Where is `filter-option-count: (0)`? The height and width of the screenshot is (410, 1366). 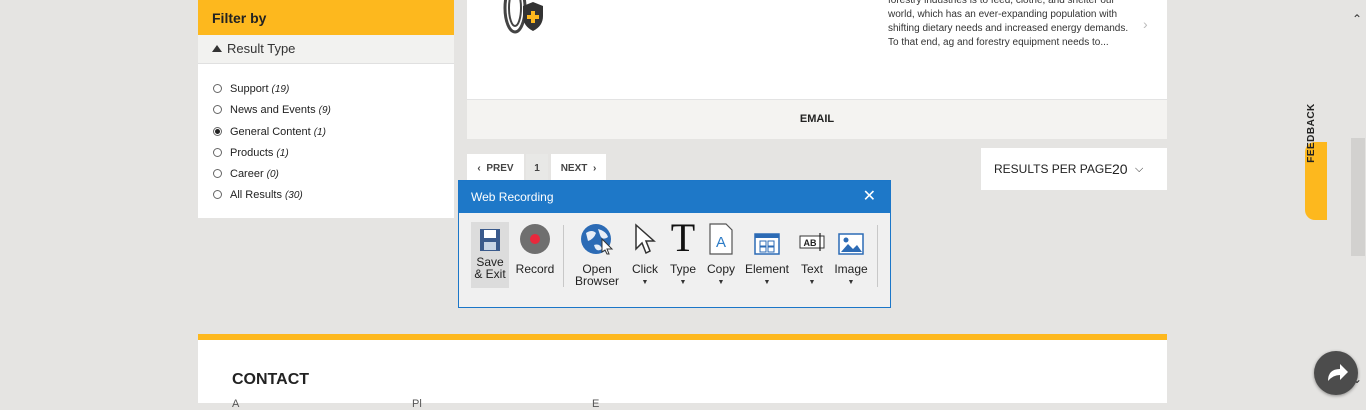 filter-option-count: (0) is located at coordinates (272, 174).